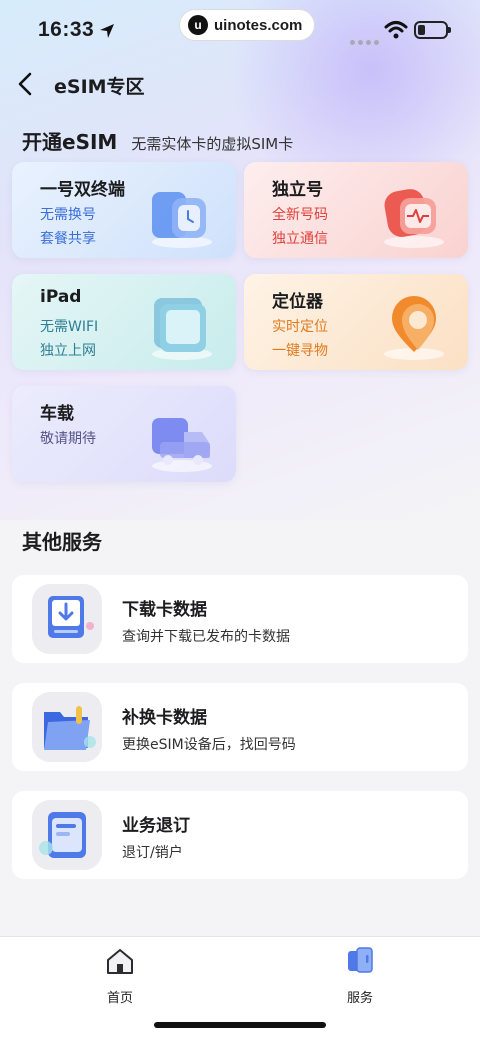 This screenshot has height=1039, width=480. What do you see at coordinates (124, 434) in the screenshot?
I see `card-vehicle: 车载 敬请期待` at bounding box center [124, 434].